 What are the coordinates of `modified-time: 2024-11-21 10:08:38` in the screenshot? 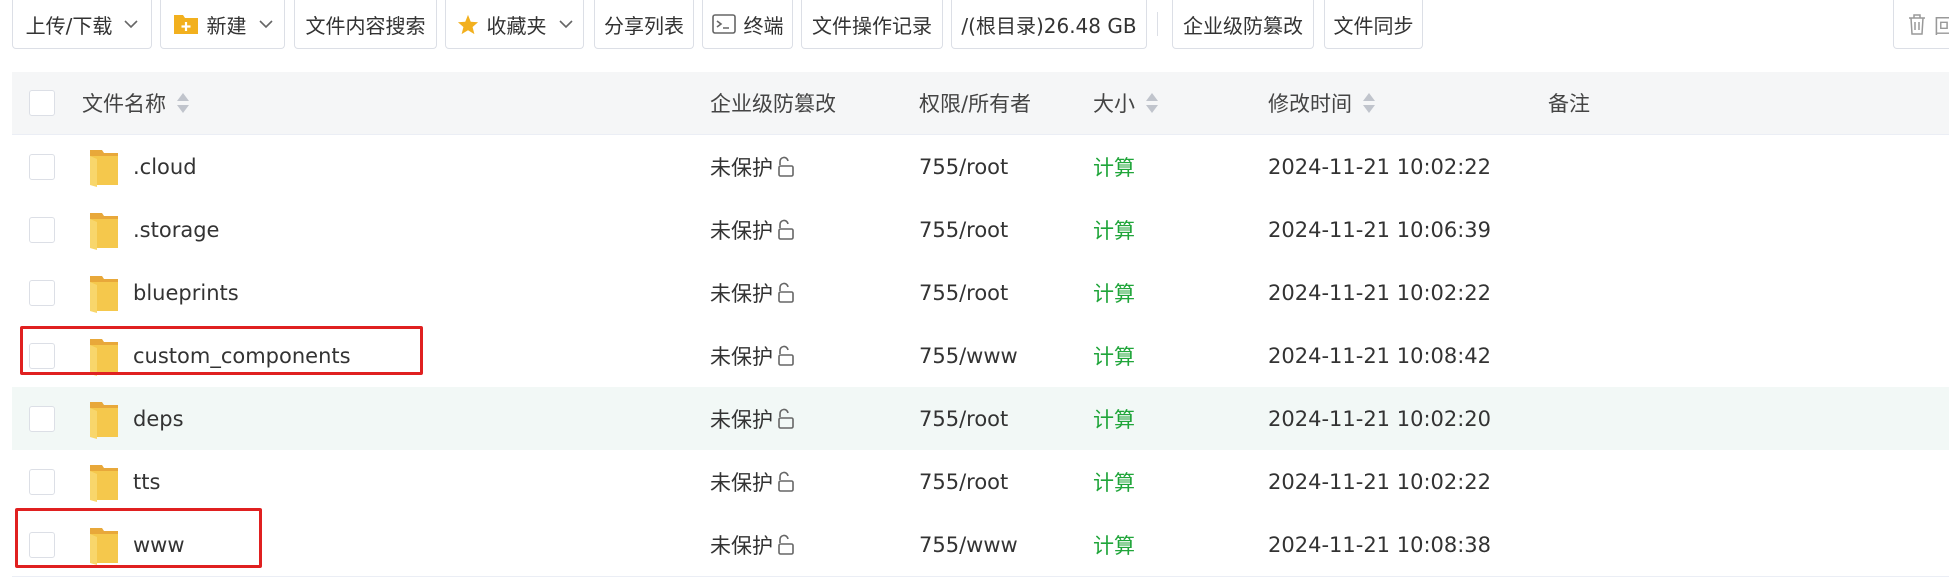 It's located at (1380, 544).